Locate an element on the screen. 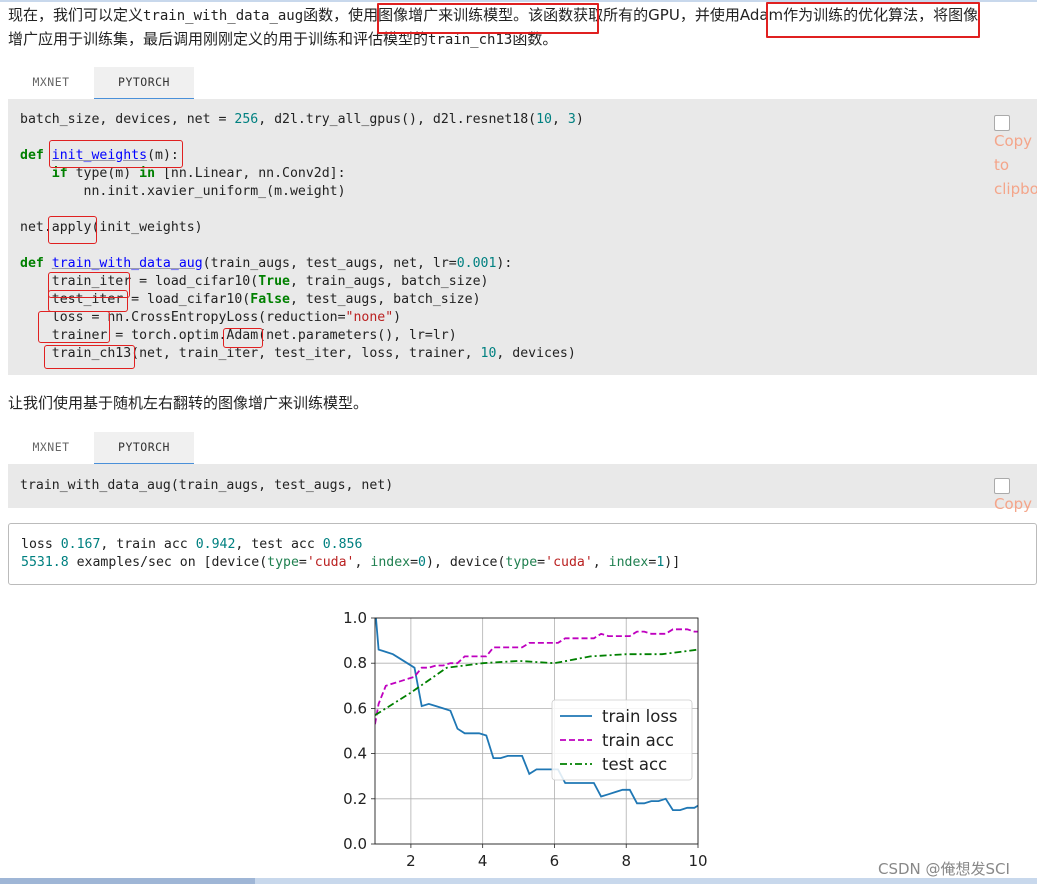  code-text: [nn.Linear, nn.Conv2d]: is located at coordinates (250, 173).